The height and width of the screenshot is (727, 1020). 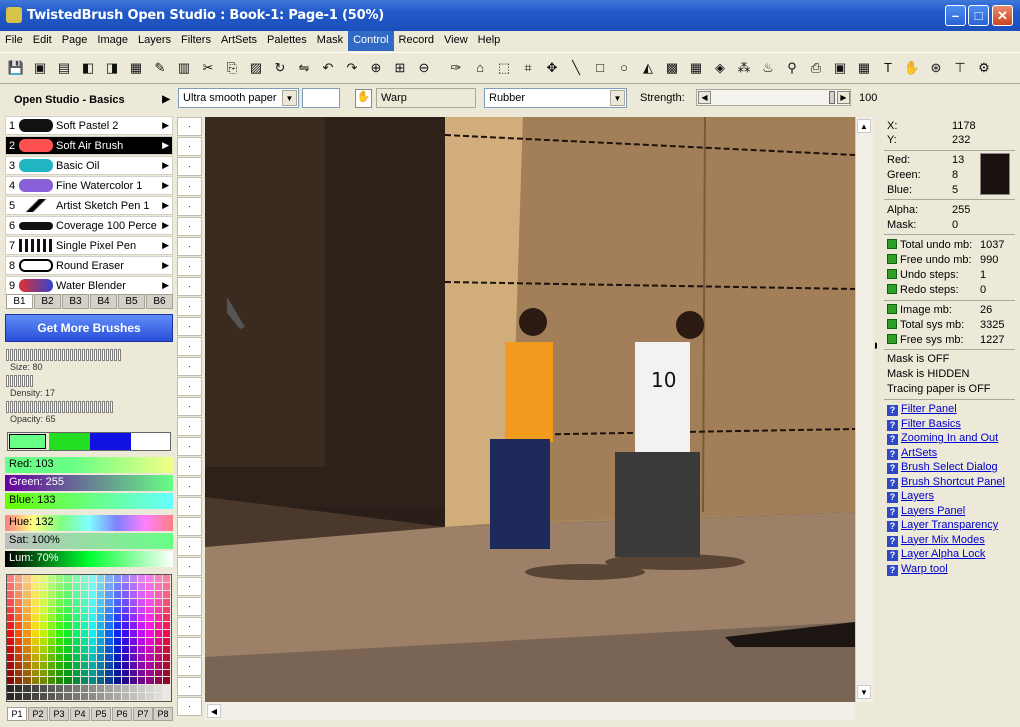 What do you see at coordinates (208, 68) in the screenshot?
I see `cut-icon: ✂` at bounding box center [208, 68].